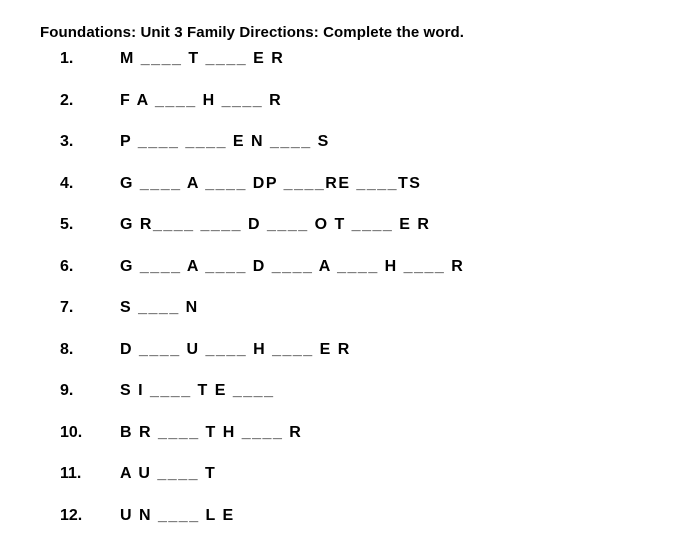 The image size is (678, 559). Describe the element at coordinates (67, 141) in the screenshot. I see `item-number: 3.` at that location.